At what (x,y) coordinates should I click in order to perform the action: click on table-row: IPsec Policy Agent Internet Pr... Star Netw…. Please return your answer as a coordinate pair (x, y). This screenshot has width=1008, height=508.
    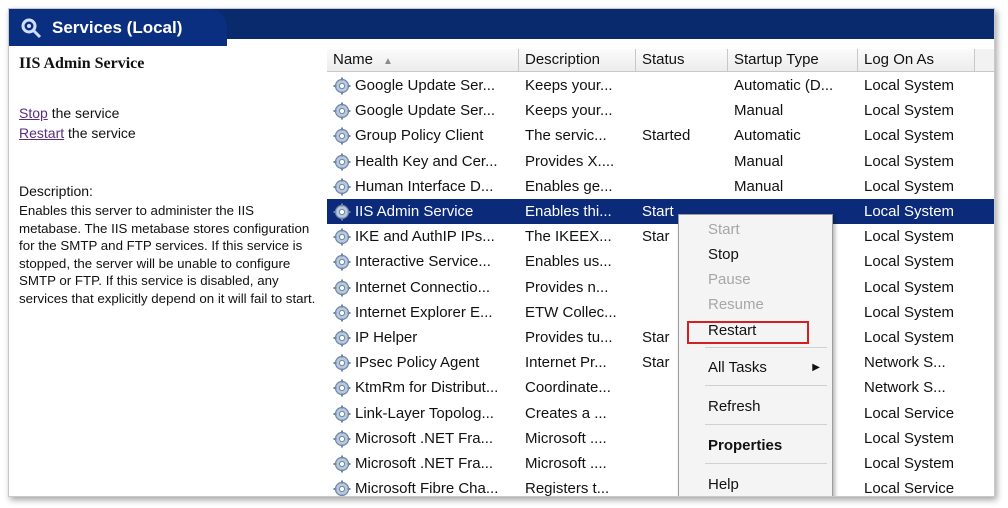
    Looking at the image, I should click on (660, 362).